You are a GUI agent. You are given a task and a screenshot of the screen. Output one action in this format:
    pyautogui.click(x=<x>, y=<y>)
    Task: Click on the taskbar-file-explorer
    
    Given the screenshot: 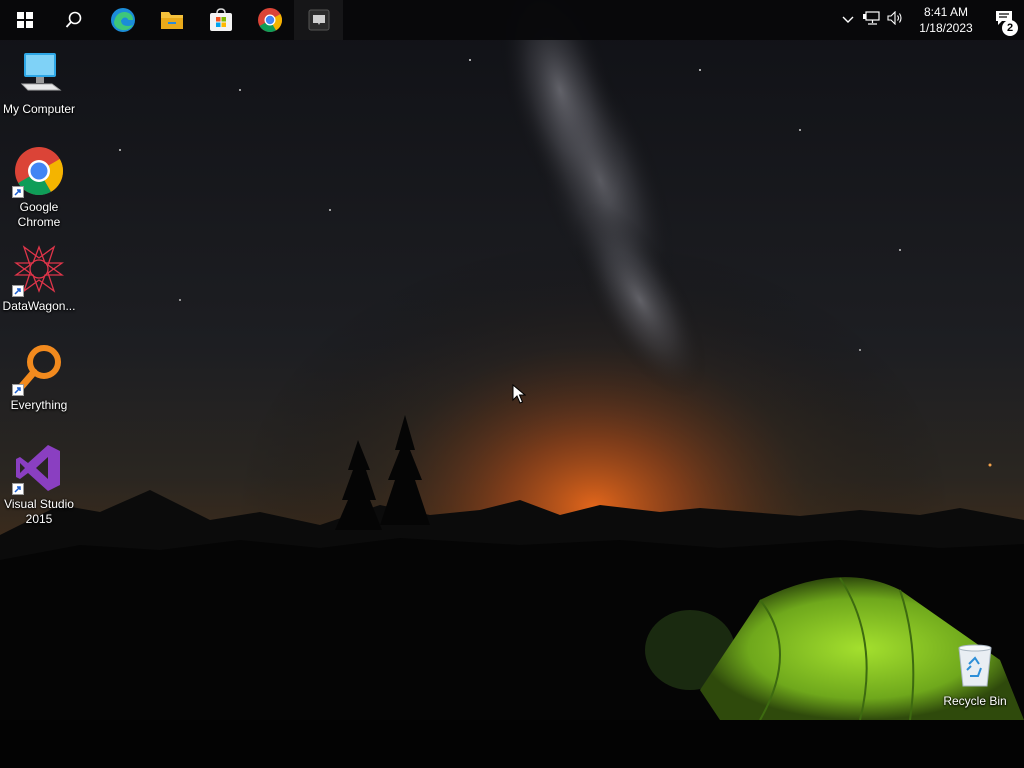 What is the action you would take?
    pyautogui.click(x=171, y=20)
    